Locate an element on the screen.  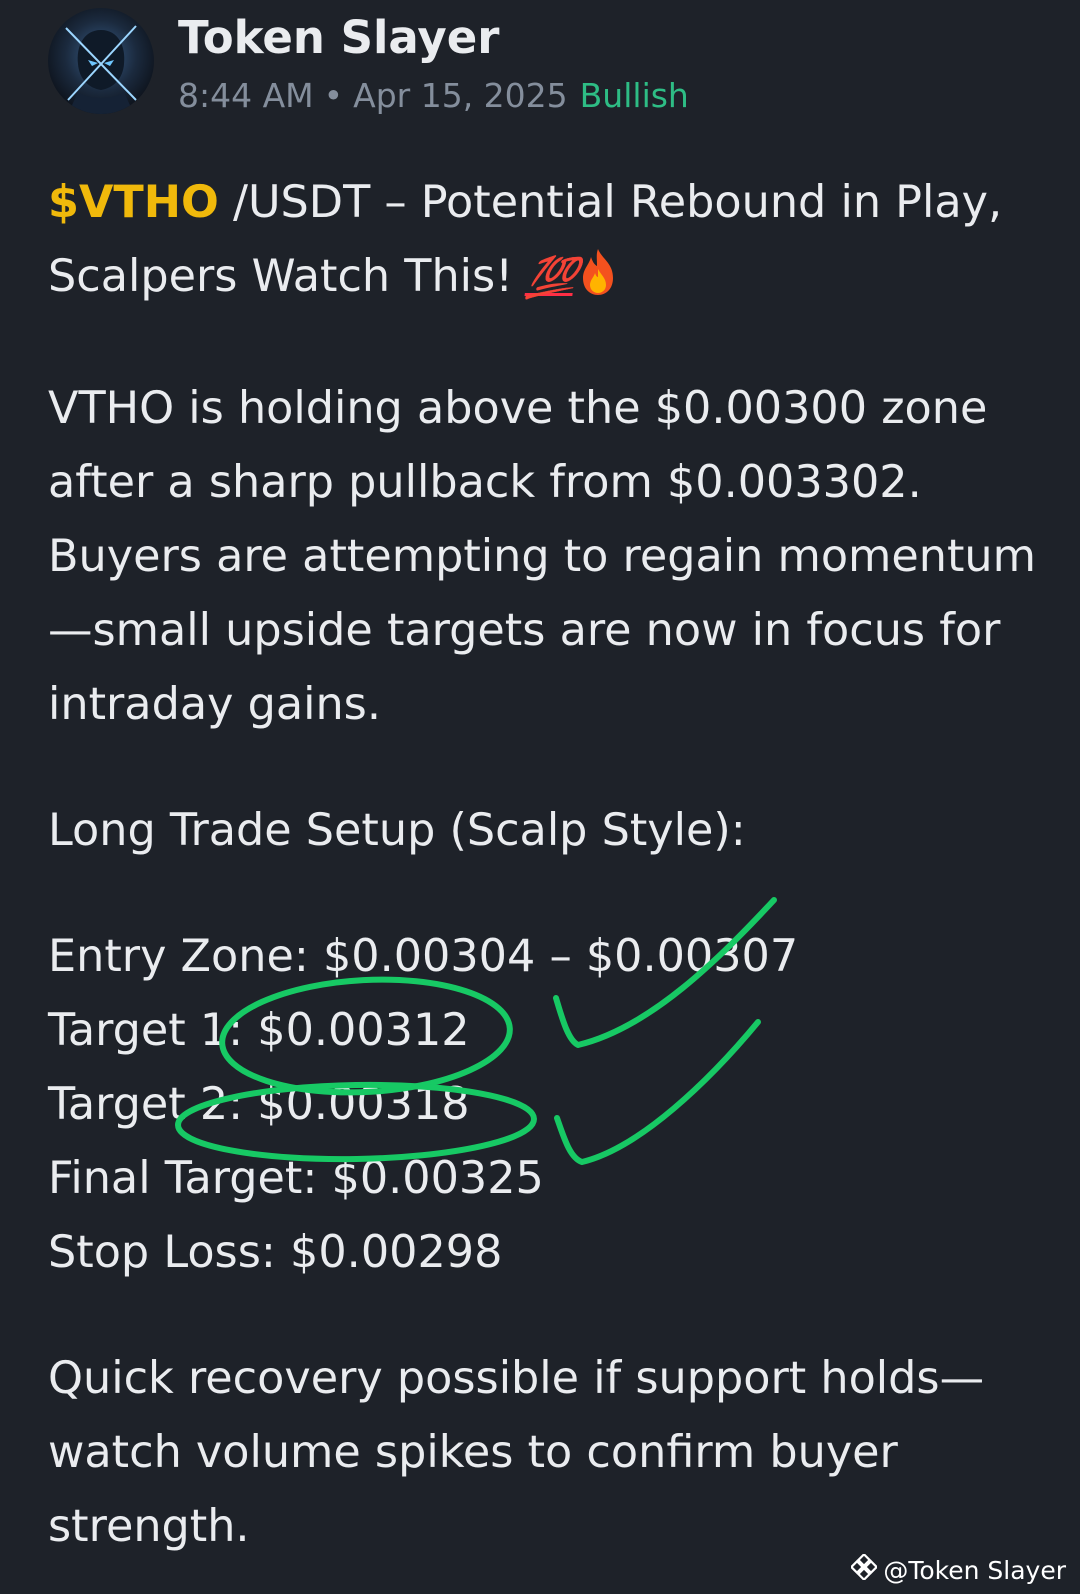
author-name: Token Slayer is located at coordinates (433, 38).